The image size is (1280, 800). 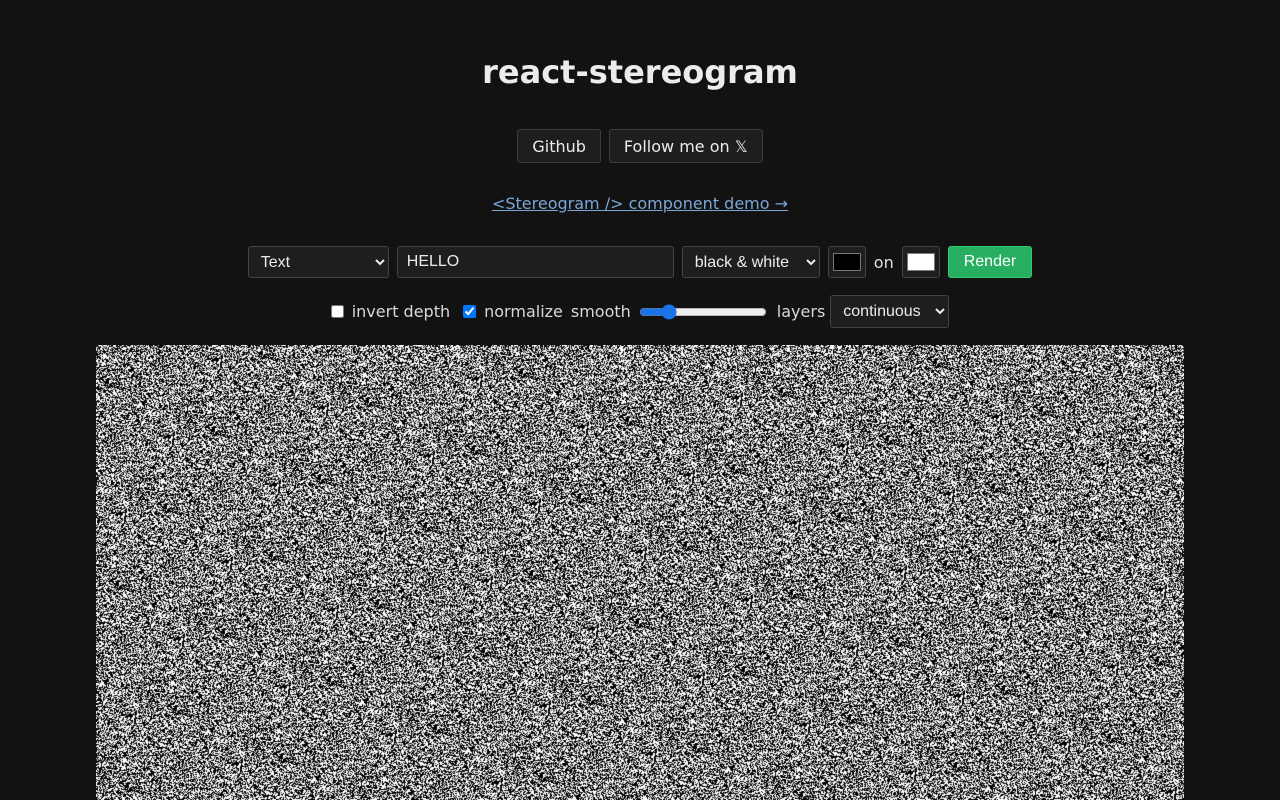 What do you see at coordinates (750, 262) in the screenshot?
I see `color-mode-select: black & white` at bounding box center [750, 262].